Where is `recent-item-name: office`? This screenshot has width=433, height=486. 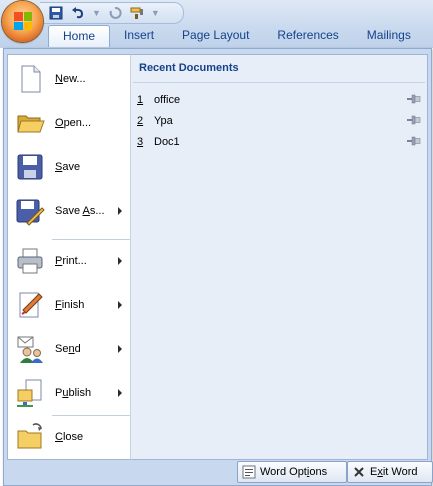 recent-item-name: office is located at coordinates (167, 100).